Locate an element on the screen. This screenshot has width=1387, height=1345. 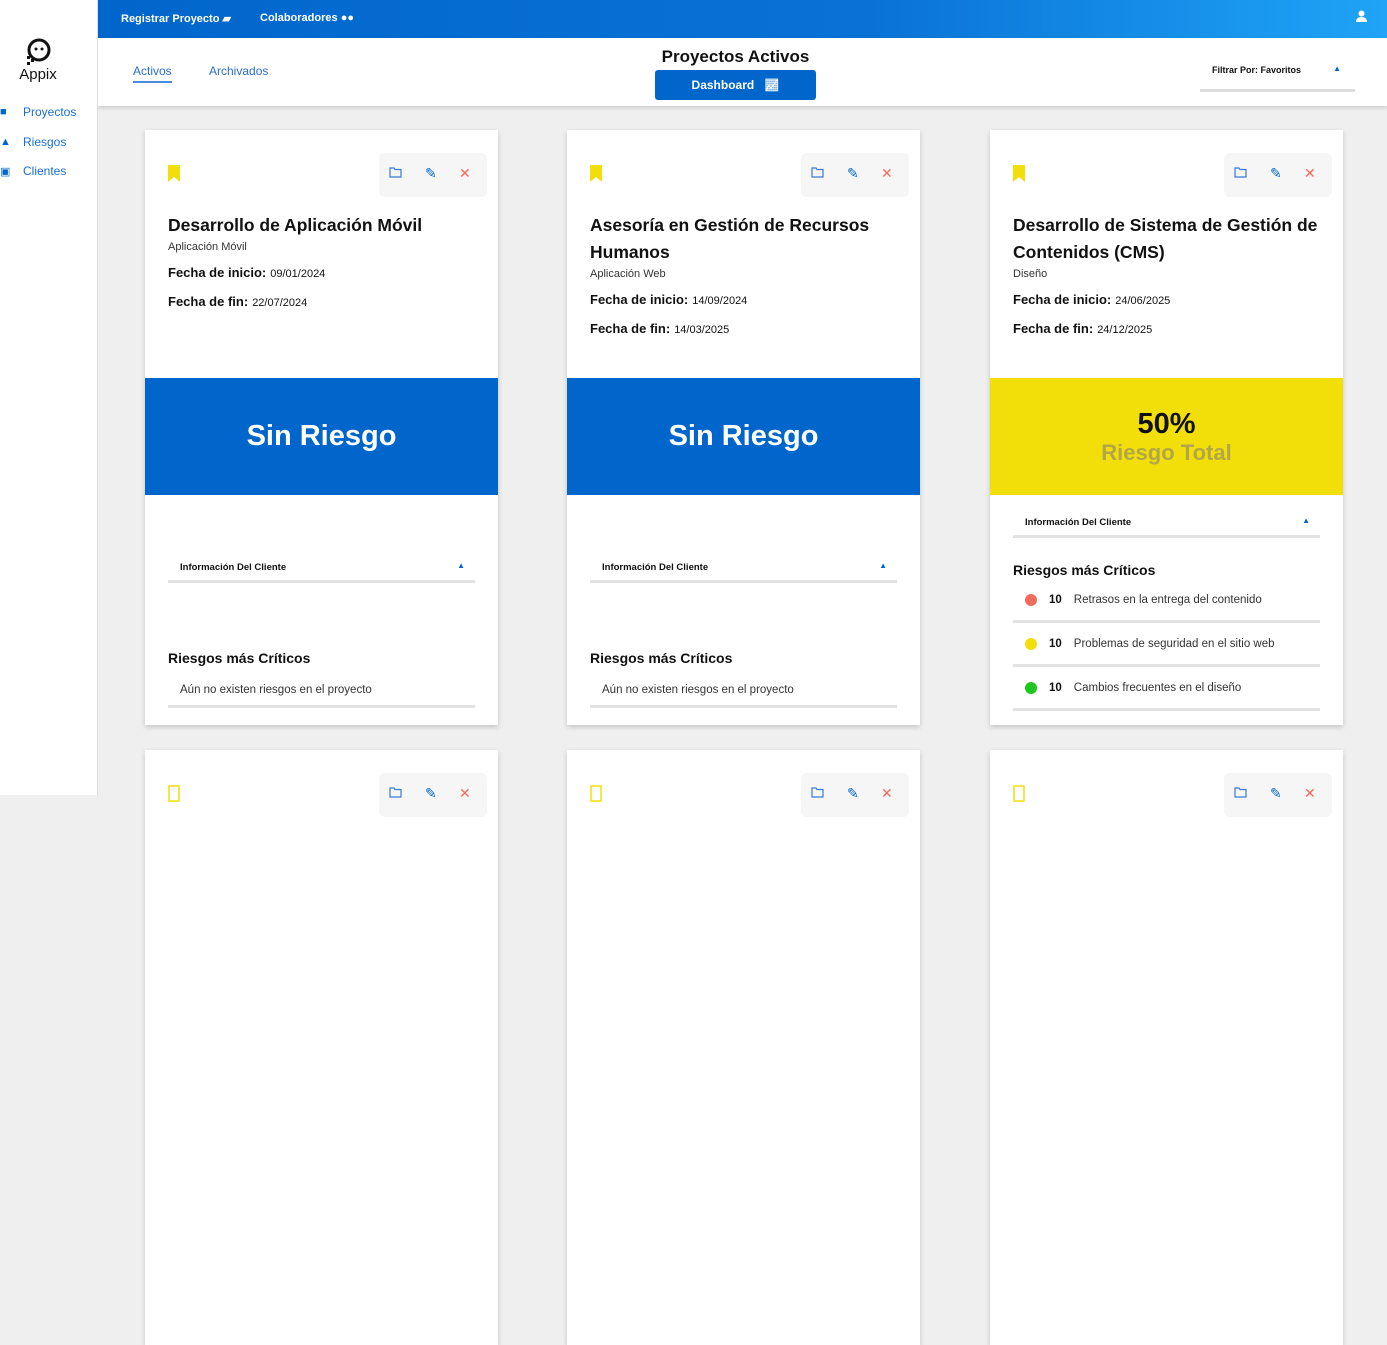
project-title: Desarrollo de Aplicación Móvil is located at coordinates (295, 225).